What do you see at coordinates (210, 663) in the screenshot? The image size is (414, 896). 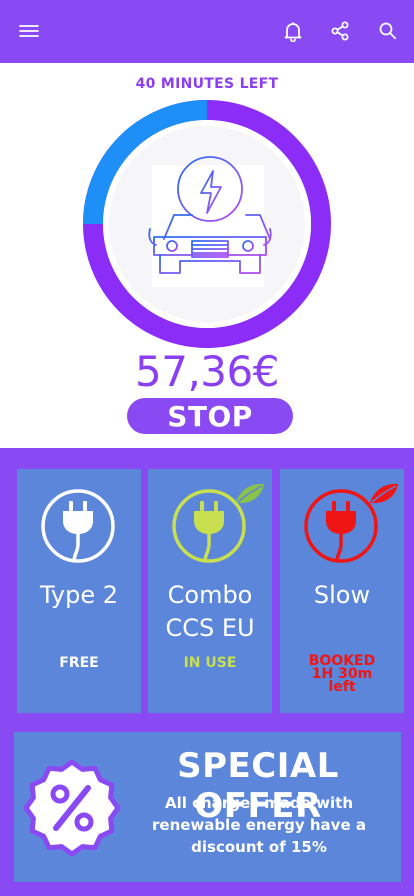 I see `connector-status: IN USE` at bounding box center [210, 663].